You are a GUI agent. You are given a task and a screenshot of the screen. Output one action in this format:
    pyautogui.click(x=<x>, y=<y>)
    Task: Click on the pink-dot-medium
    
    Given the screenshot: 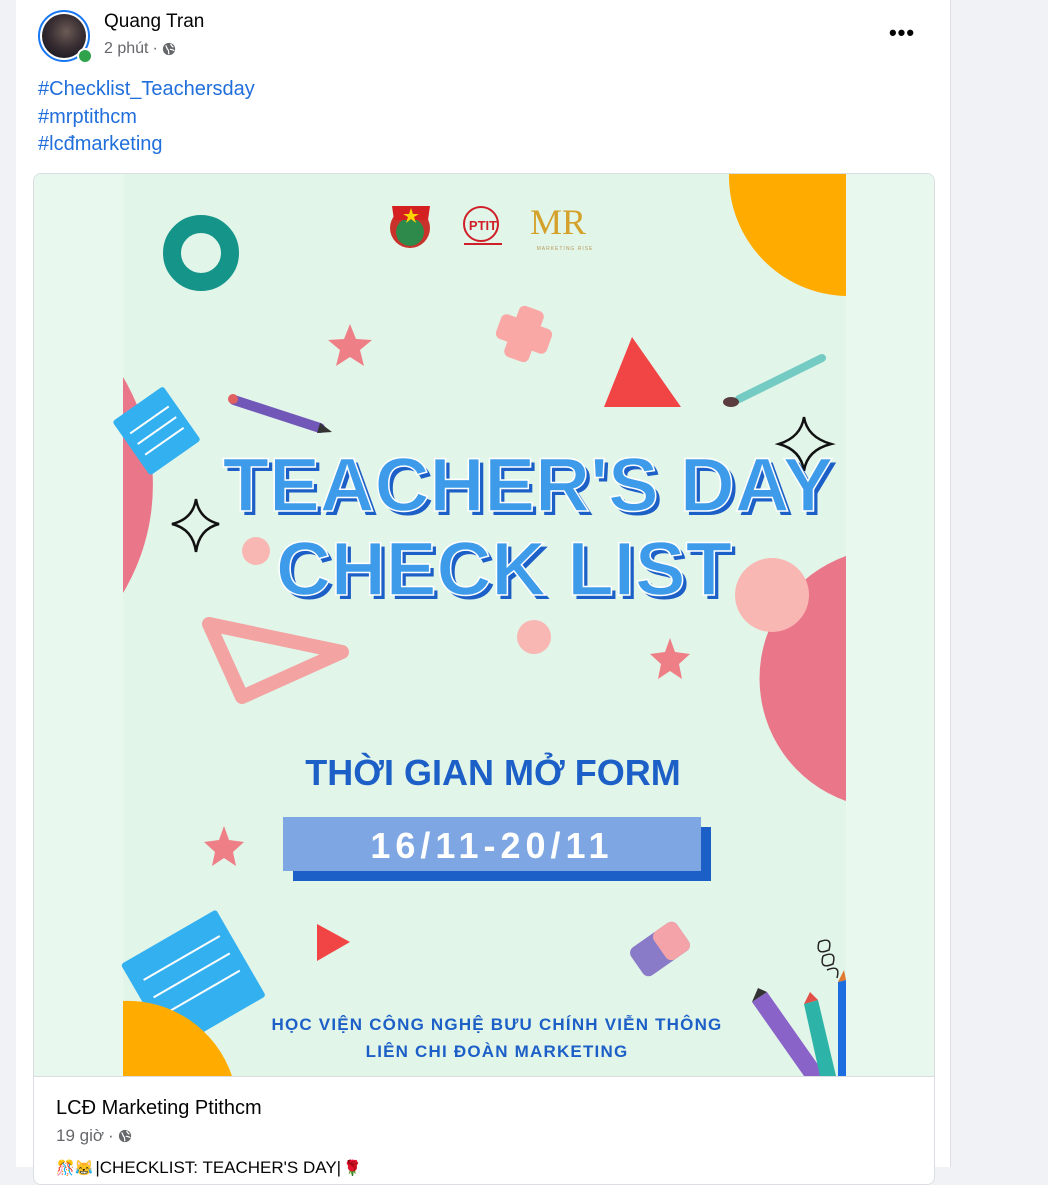 What is the action you would take?
    pyautogui.click(x=534, y=637)
    